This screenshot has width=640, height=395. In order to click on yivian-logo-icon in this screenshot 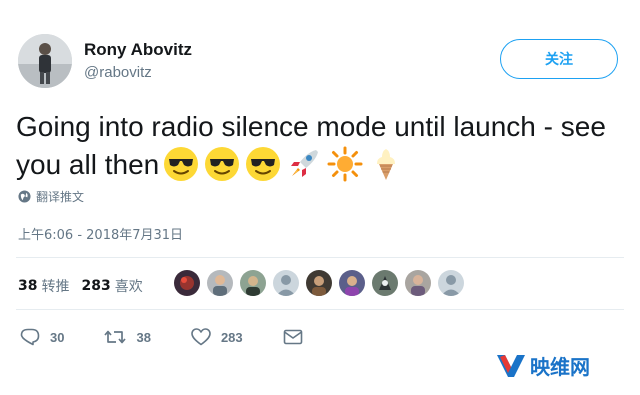, I will do `click(511, 365)`.